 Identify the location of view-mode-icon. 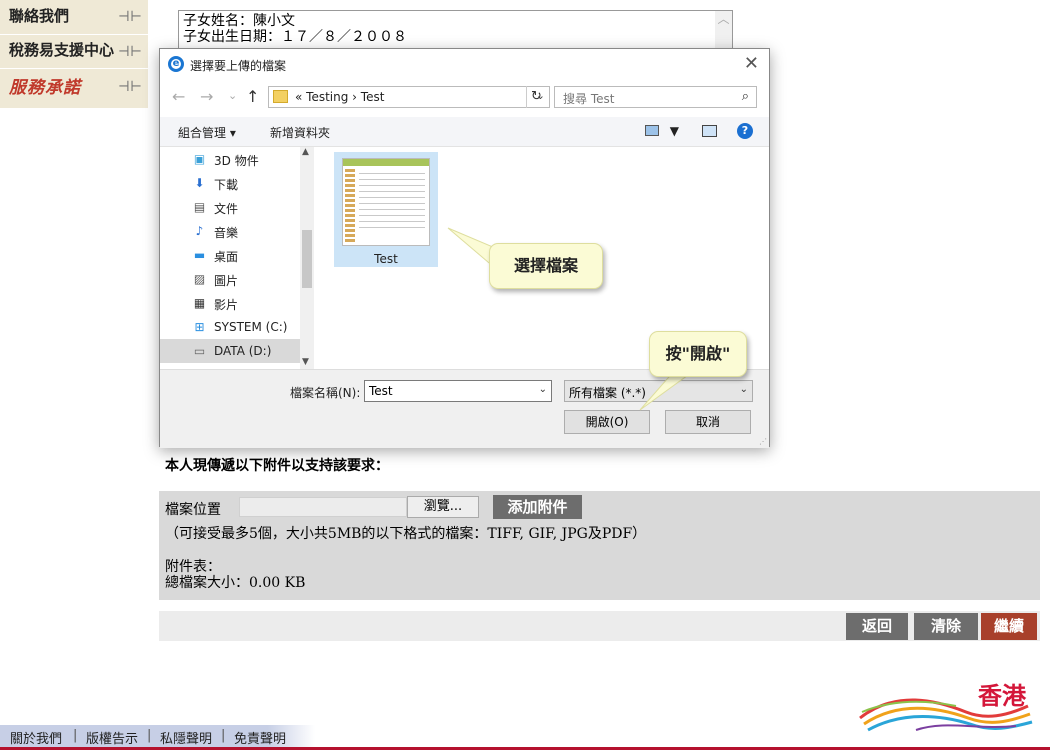
(652, 130).